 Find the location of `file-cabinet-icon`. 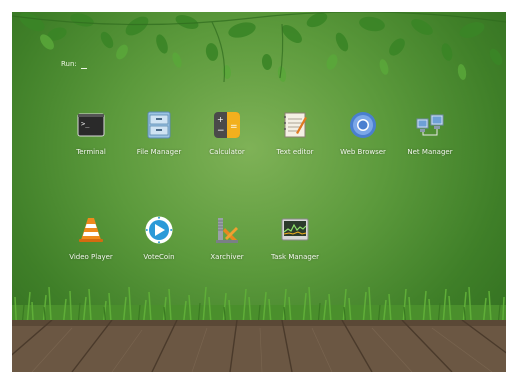

file-cabinet-icon is located at coordinates (159, 125).